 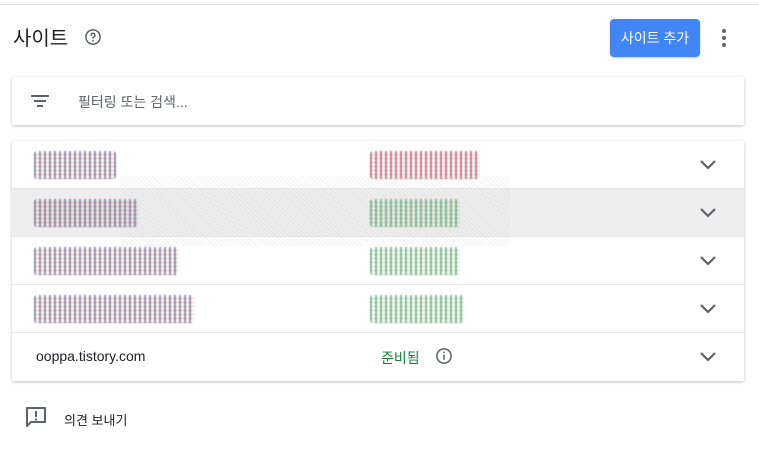 What do you see at coordinates (655, 38) in the screenshot?
I see `add-site-button: 사이트 추가` at bounding box center [655, 38].